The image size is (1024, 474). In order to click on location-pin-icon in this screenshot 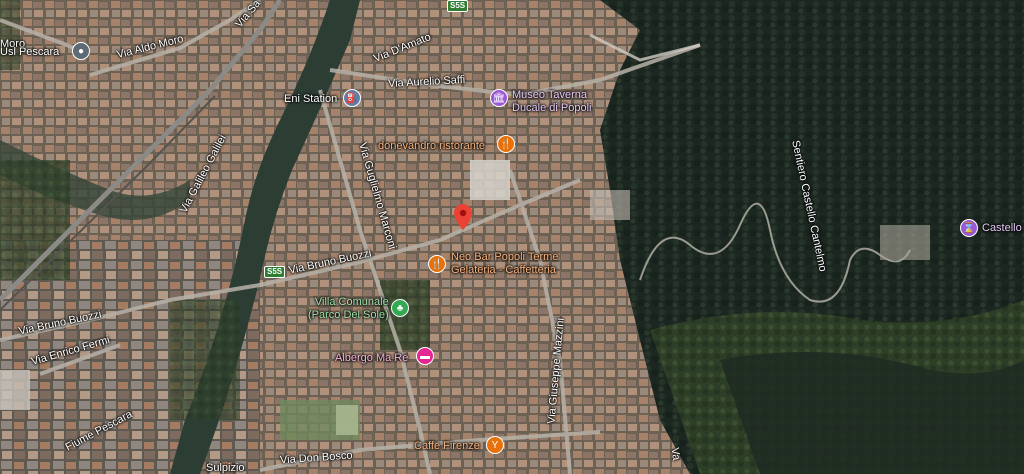, I will do `click(463, 217)`.